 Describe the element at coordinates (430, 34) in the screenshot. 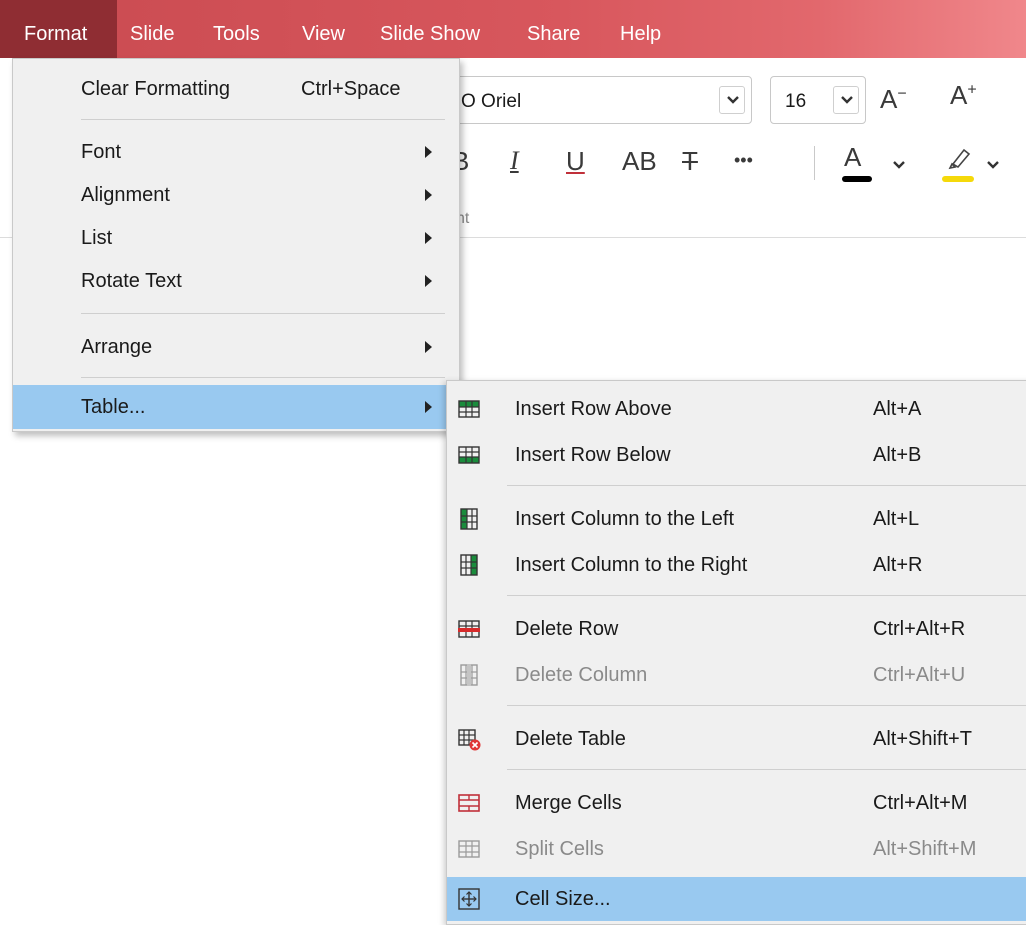

I see `menu-slide-show-label: Slide Show` at that location.